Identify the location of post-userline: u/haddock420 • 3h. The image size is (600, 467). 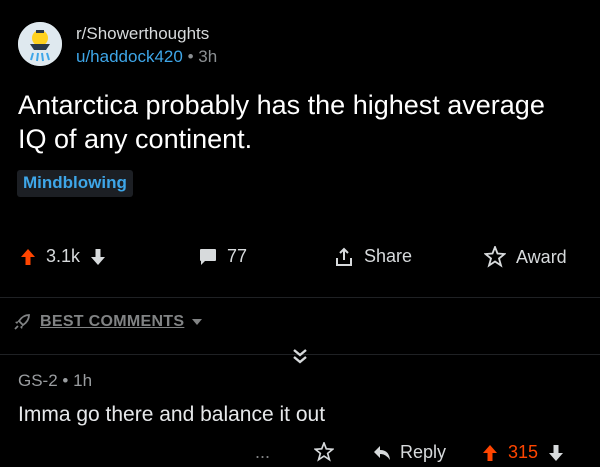
(146, 57).